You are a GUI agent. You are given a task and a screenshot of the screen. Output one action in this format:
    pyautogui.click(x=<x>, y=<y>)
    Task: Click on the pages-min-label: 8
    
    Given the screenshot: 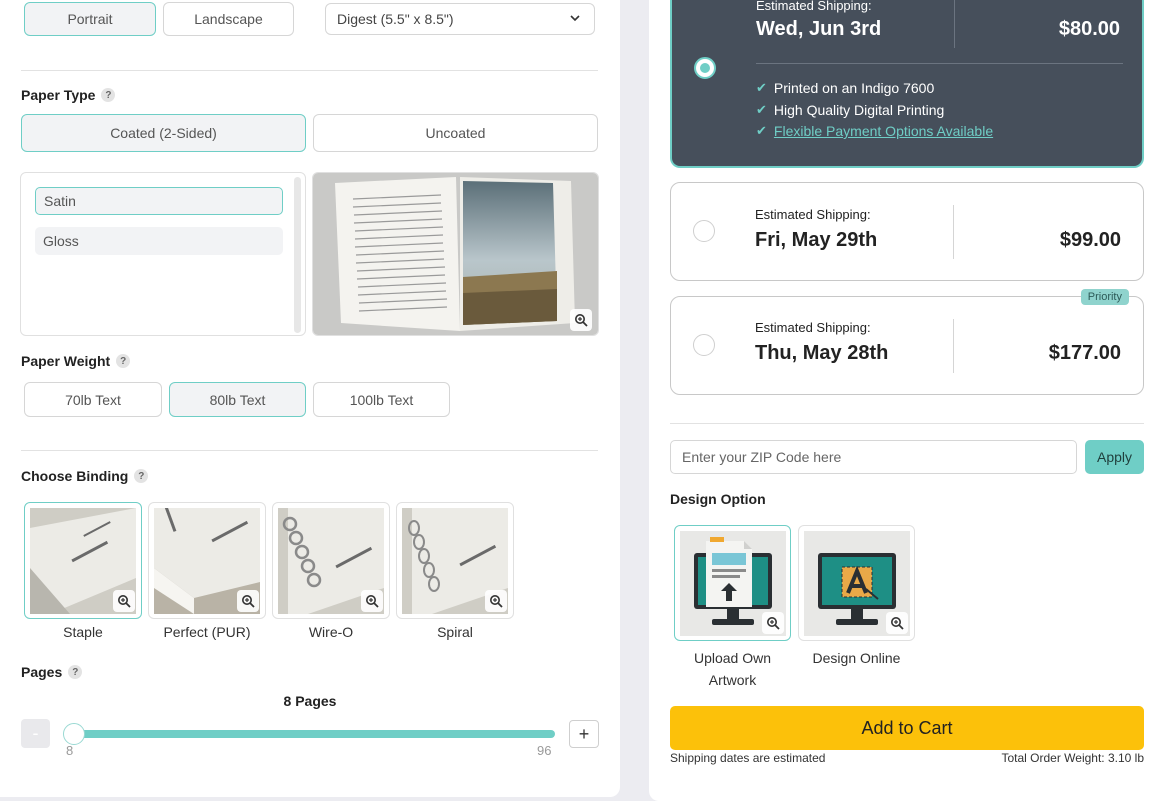 What is the action you would take?
    pyautogui.click(x=70, y=750)
    